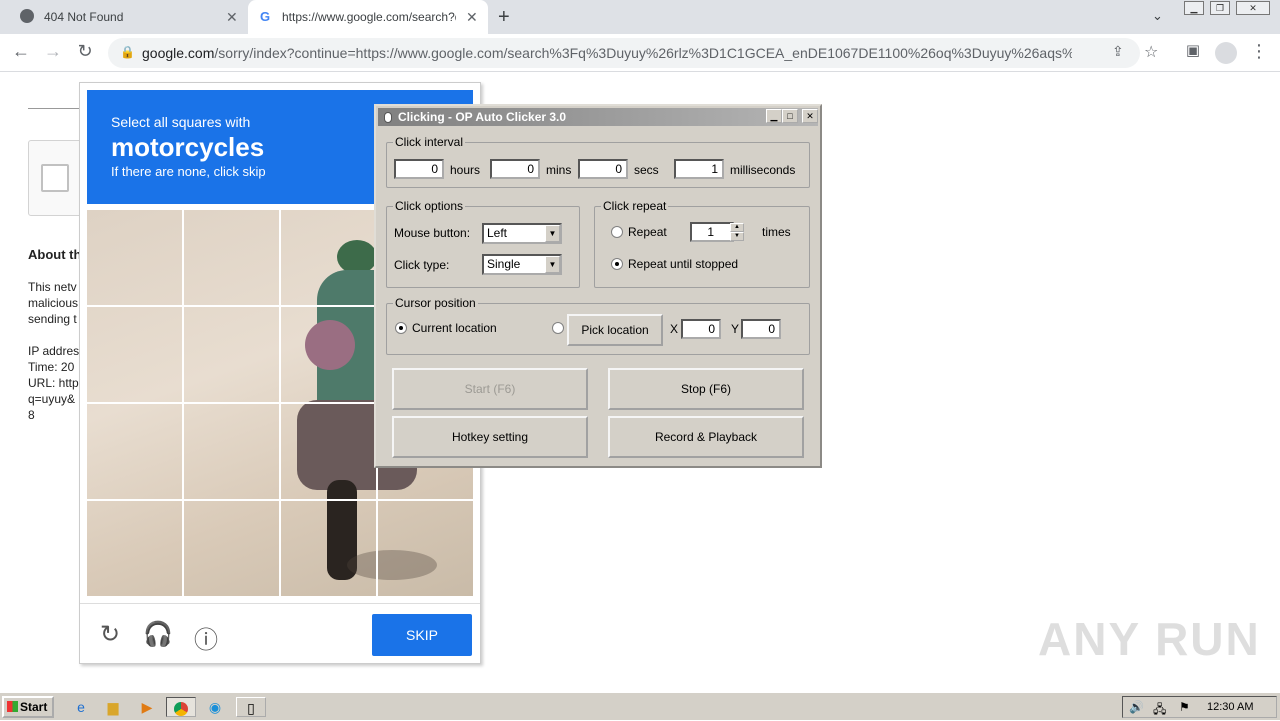 This screenshot has height=721, width=1280. I want to click on menu-icon: ⋮, so click(1259, 51).